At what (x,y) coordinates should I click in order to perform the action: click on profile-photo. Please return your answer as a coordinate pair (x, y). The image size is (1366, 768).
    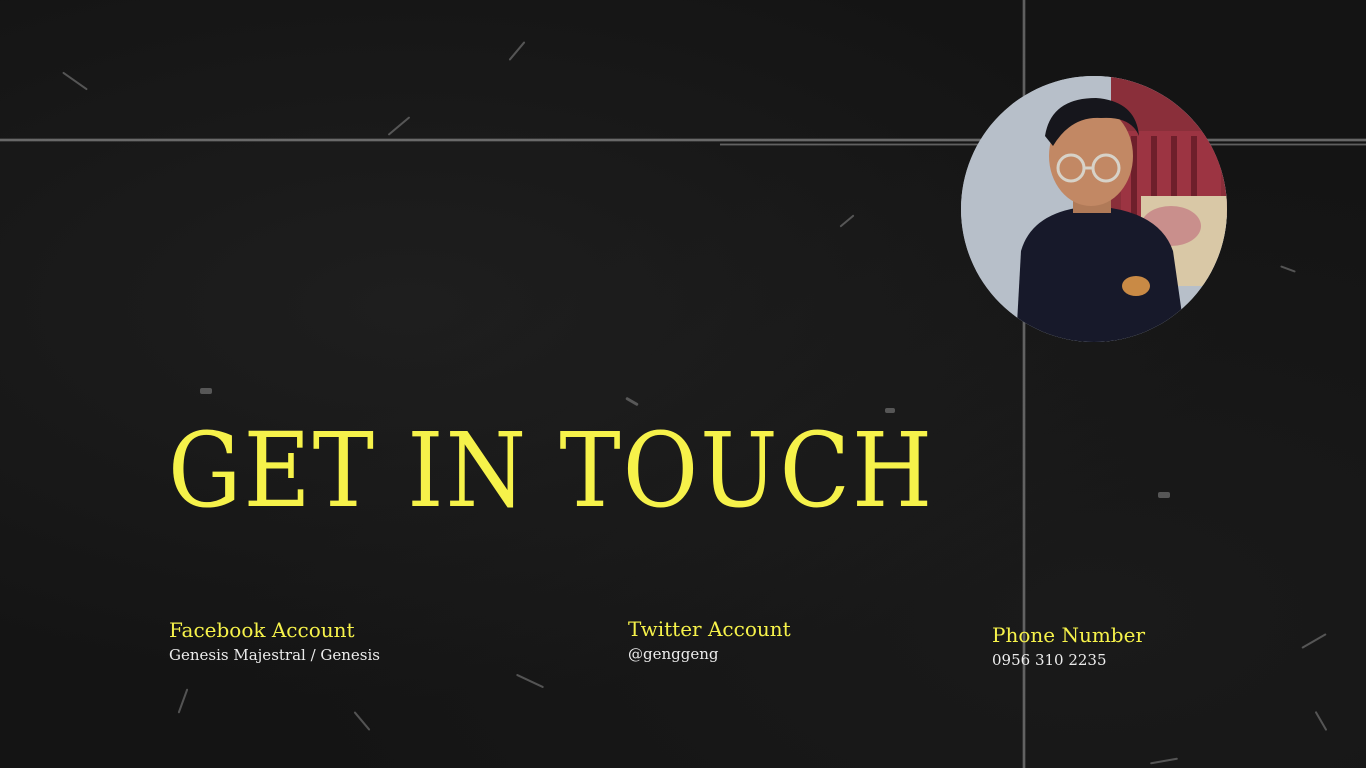
    Looking at the image, I should click on (1094, 209).